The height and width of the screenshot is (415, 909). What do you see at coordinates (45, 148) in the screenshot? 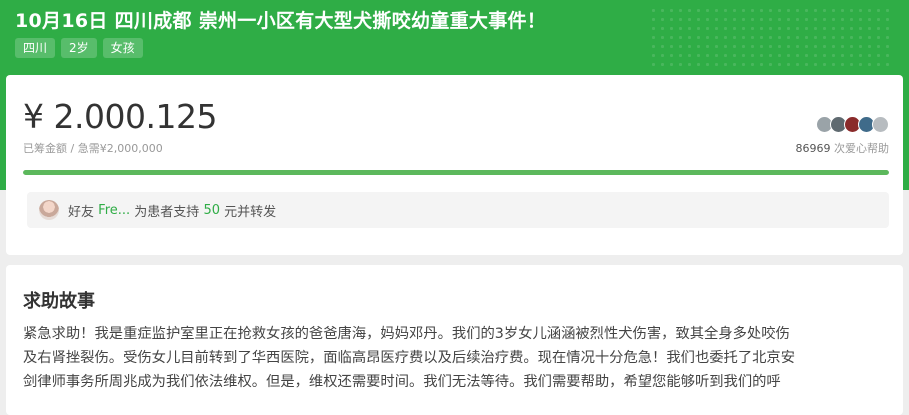
I see `raised-label: 已筹金额` at bounding box center [45, 148].